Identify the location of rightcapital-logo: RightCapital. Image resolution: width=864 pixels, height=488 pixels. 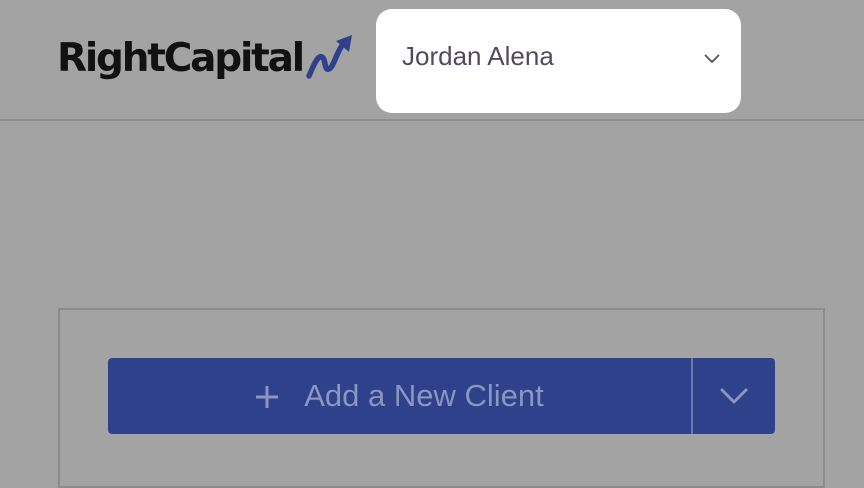
(206, 59).